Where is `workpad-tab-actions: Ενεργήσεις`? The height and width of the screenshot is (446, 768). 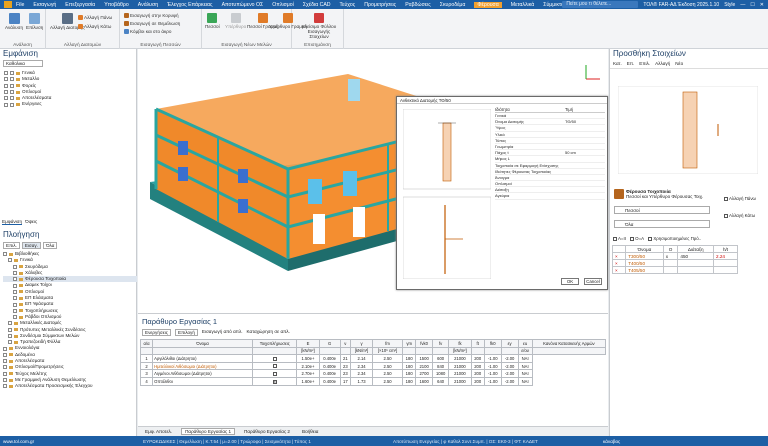
workpad-tab-actions: Ενεργήσεις is located at coordinates (156, 332).